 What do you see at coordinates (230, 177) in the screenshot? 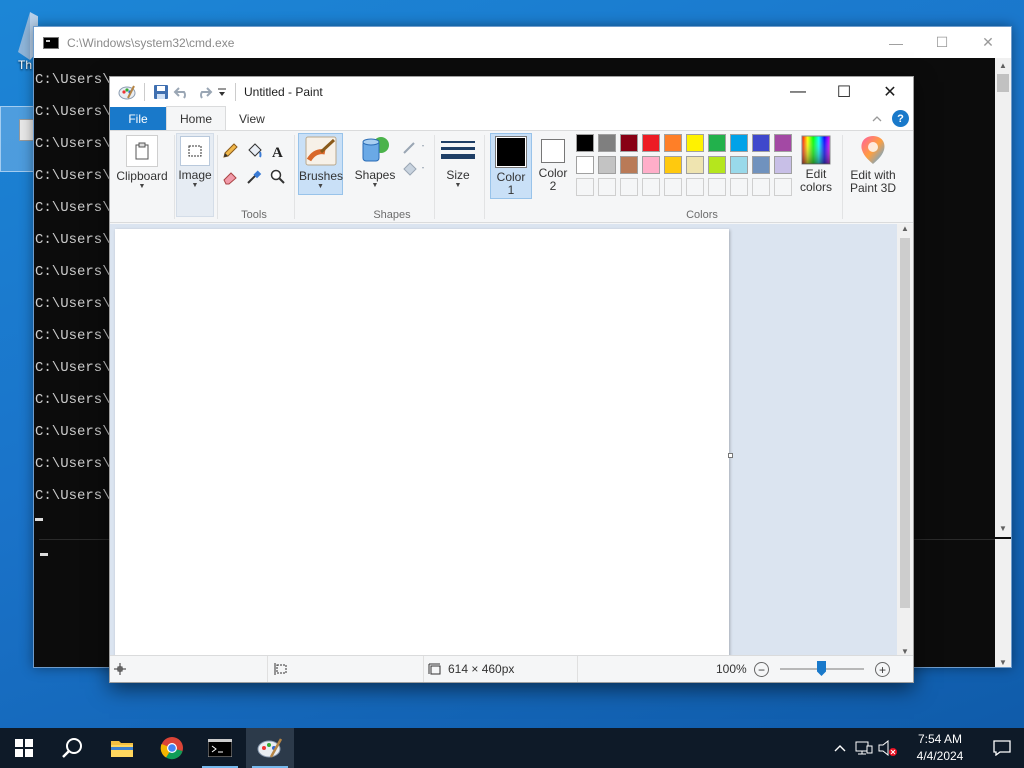
I see `eraser-icon` at bounding box center [230, 177].